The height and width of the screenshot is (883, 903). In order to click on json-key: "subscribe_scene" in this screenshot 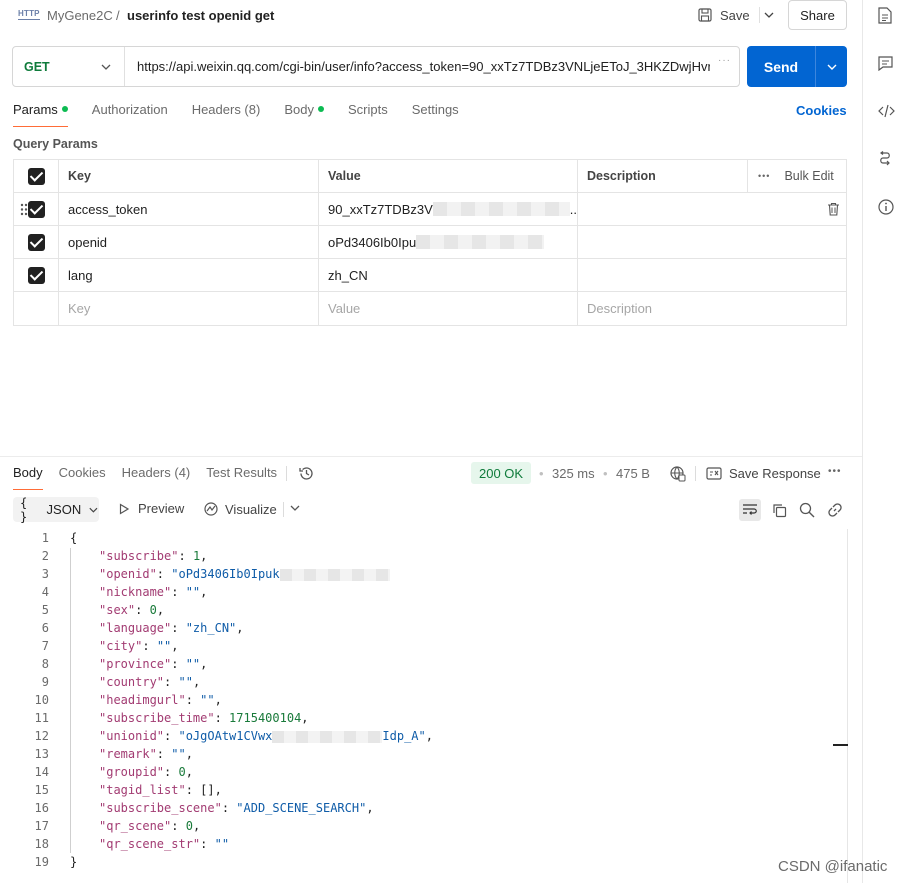, I will do `click(160, 808)`.